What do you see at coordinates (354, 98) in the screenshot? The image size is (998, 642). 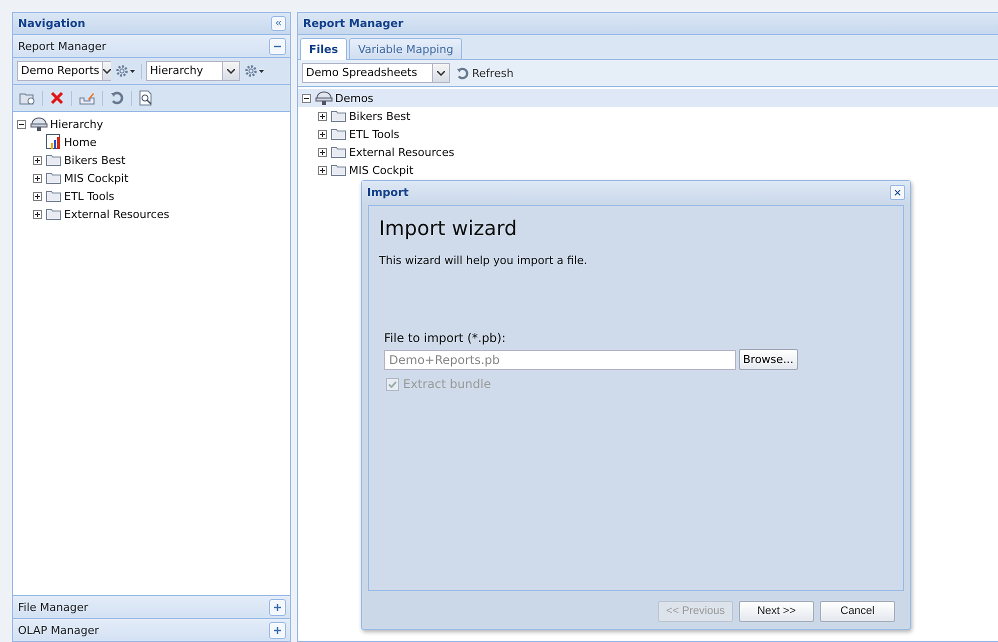 I see `tree-item: Demos` at bounding box center [354, 98].